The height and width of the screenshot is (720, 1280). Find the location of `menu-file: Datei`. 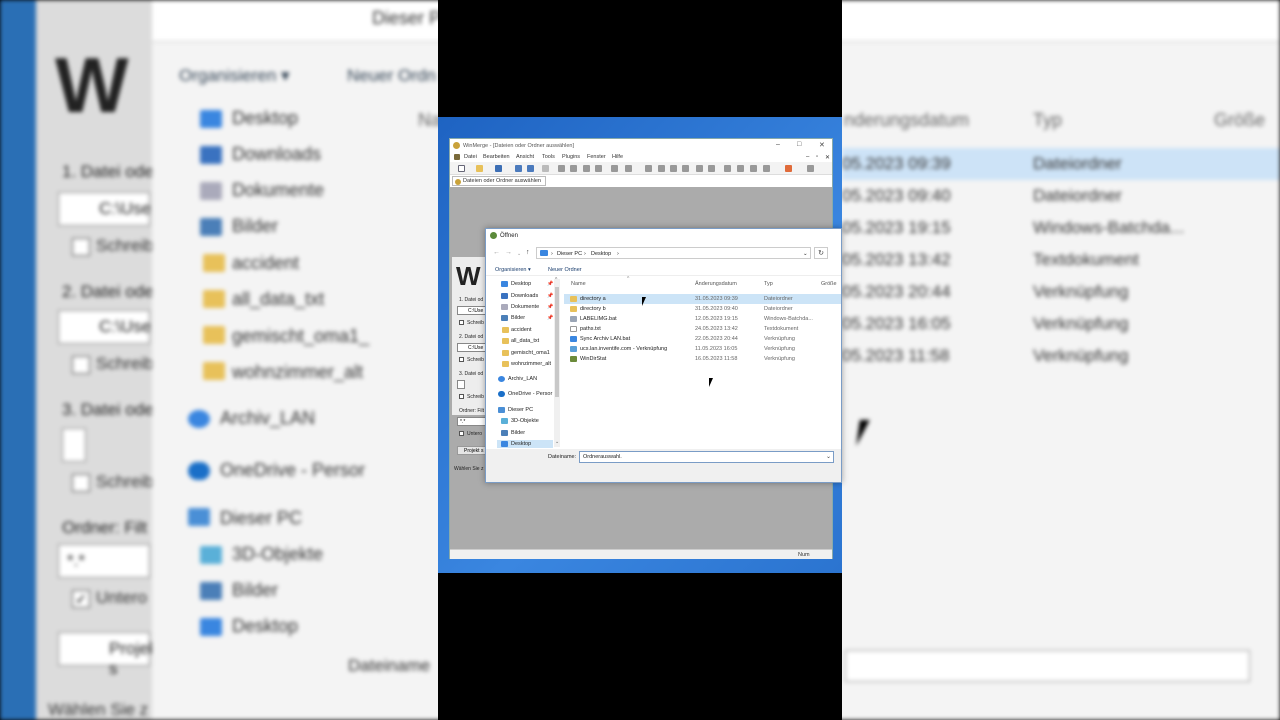

menu-file: Datei is located at coordinates (470, 157).